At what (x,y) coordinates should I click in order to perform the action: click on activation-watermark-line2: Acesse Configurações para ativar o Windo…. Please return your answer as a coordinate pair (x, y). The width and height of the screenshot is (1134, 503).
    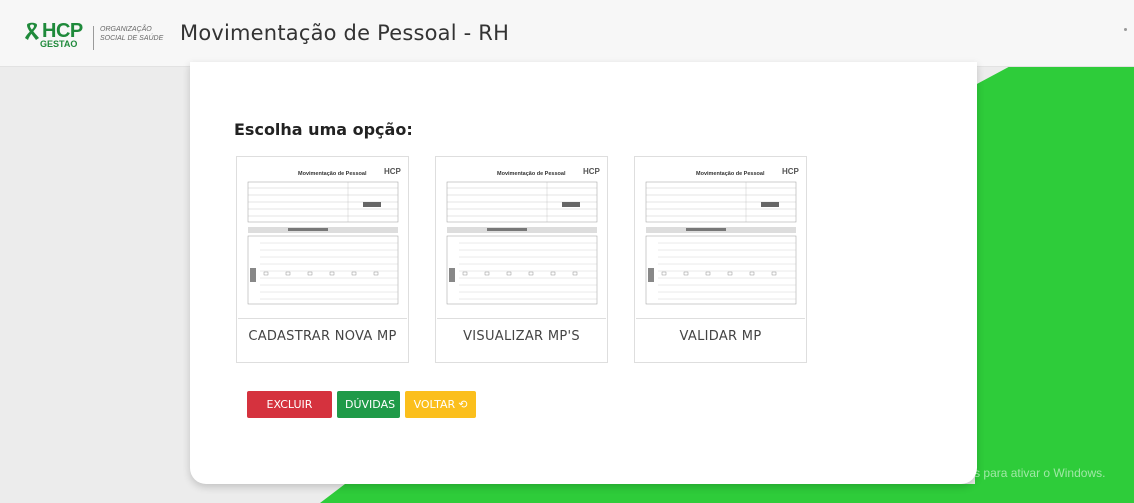
    Looking at the image, I should click on (983, 473).